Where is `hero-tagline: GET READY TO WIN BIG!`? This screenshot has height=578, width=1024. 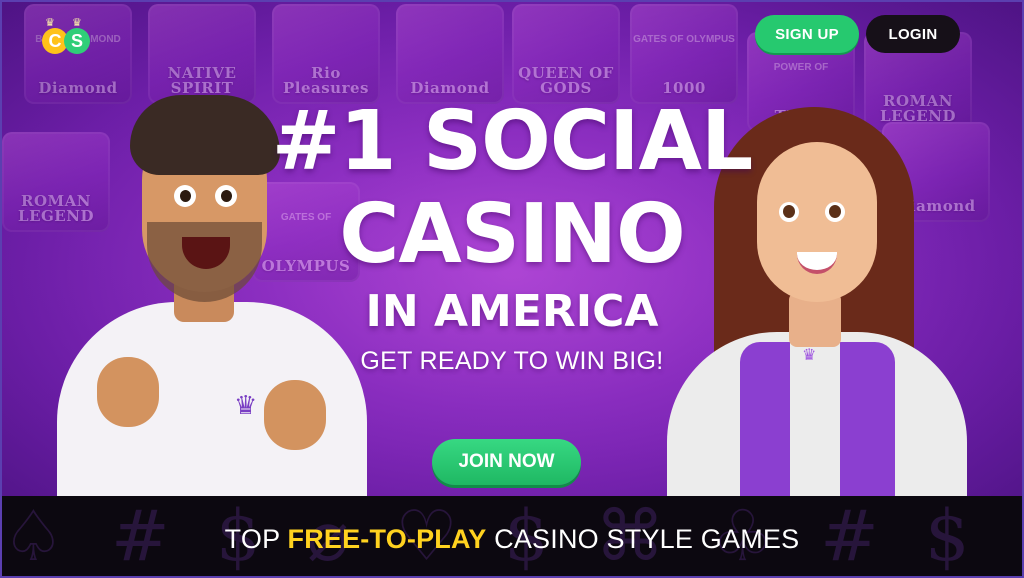 hero-tagline: GET READY TO WIN BIG! is located at coordinates (512, 361).